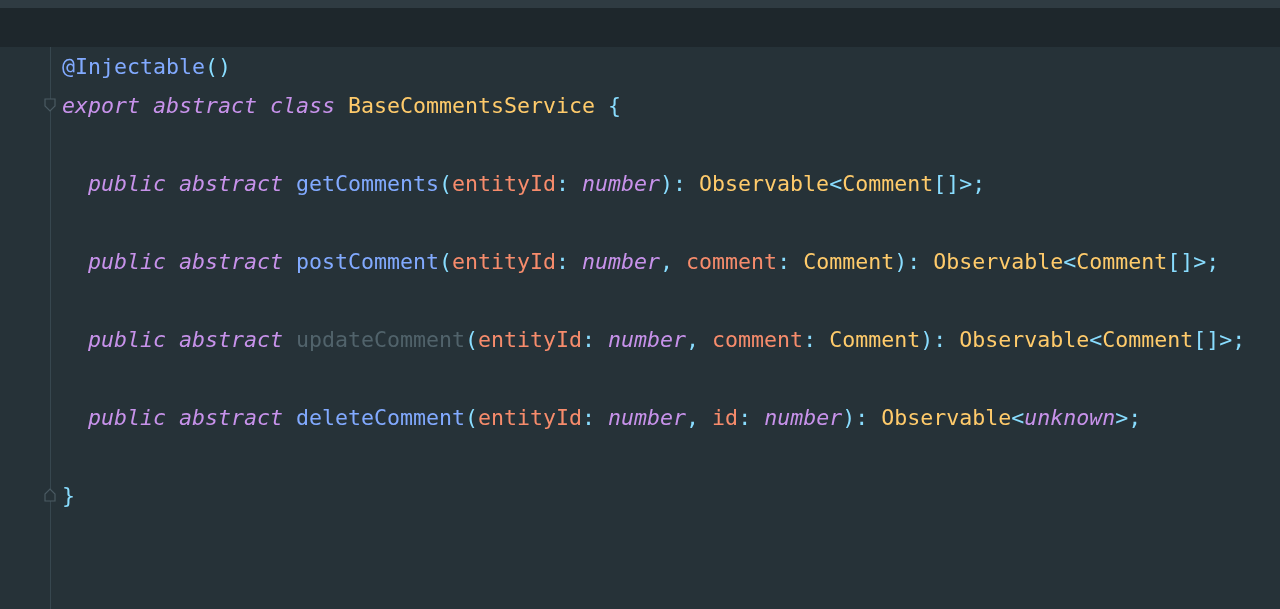 The width and height of the screenshot is (1280, 609). What do you see at coordinates (146, 66) in the screenshot?
I see `code-line: @Injectable()` at bounding box center [146, 66].